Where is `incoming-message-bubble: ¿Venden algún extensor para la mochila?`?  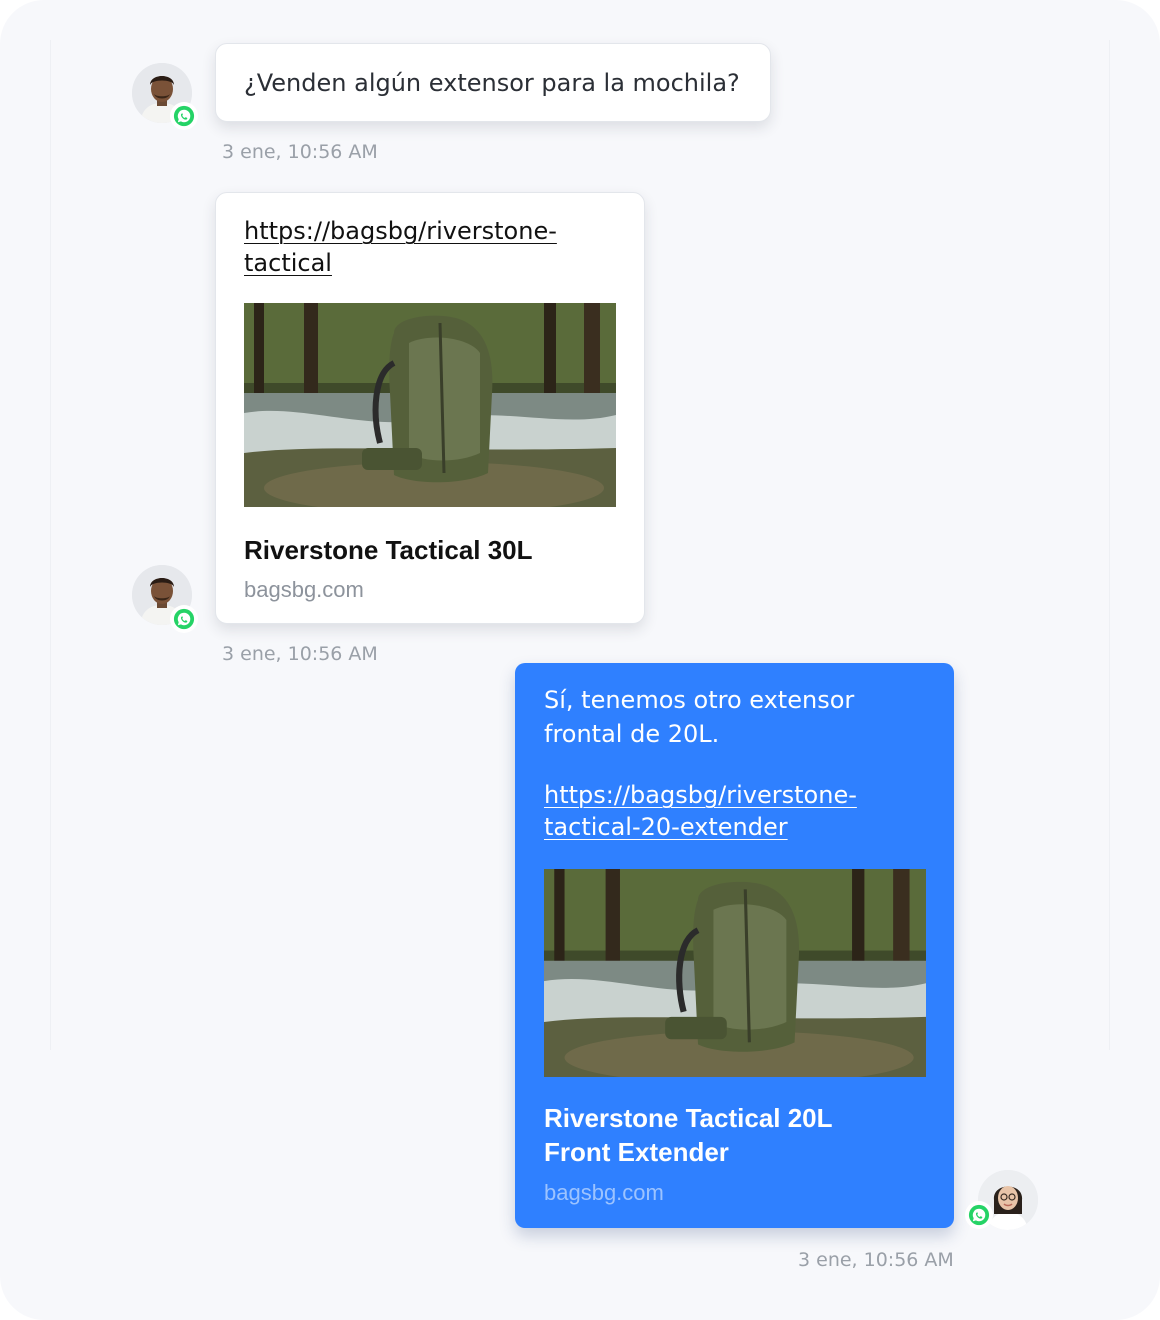 incoming-message-bubble: ¿Venden algún extensor para la mochila? is located at coordinates (493, 82).